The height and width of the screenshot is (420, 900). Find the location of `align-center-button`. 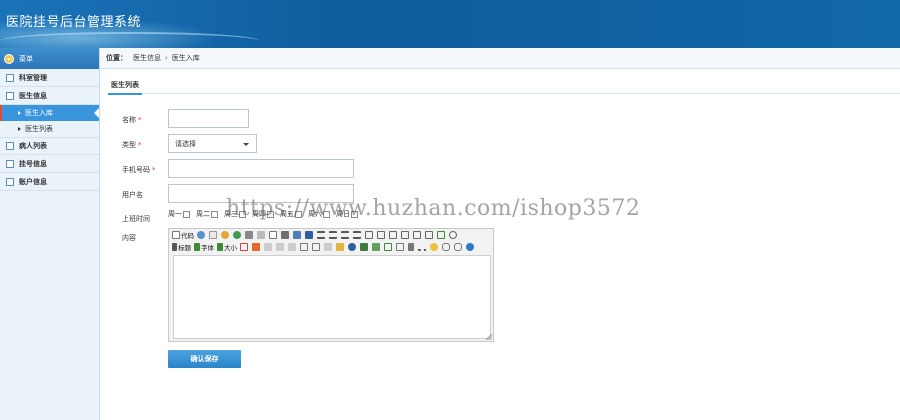

align-center-button is located at coordinates (333, 235).